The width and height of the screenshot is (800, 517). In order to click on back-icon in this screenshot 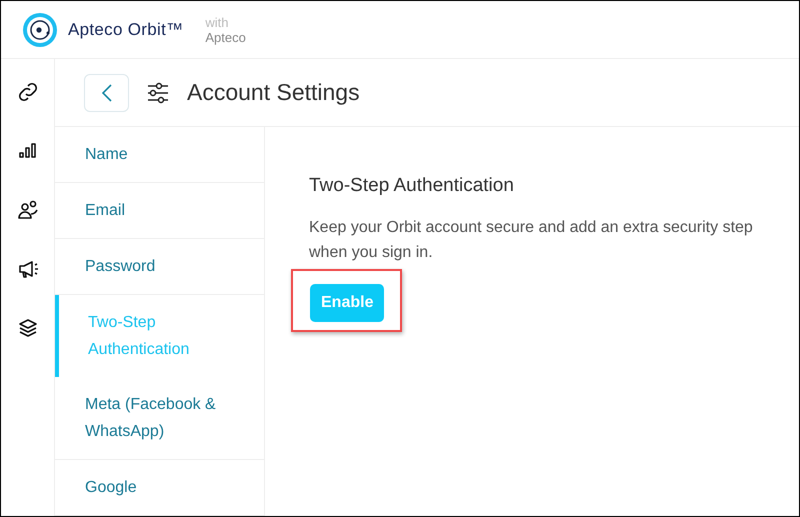, I will do `click(106, 92)`.